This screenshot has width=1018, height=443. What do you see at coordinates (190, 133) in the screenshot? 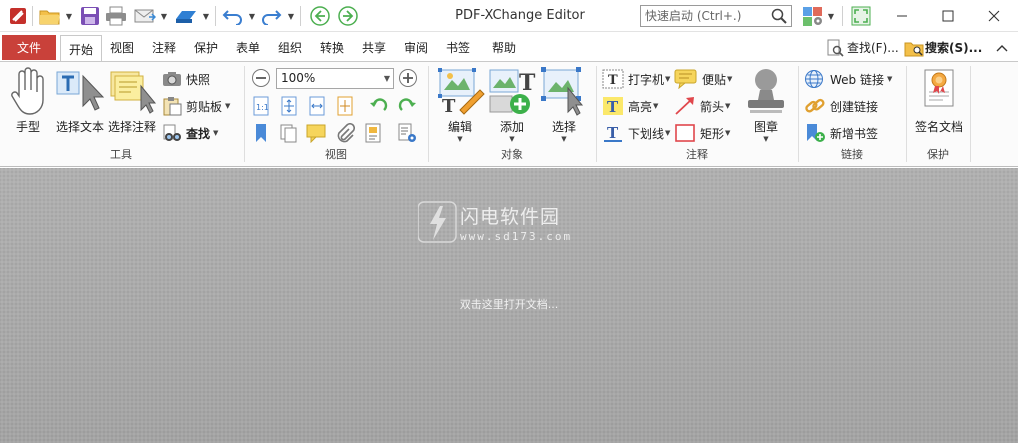
I see `find-tool-button: 查找 ▼` at bounding box center [190, 133].